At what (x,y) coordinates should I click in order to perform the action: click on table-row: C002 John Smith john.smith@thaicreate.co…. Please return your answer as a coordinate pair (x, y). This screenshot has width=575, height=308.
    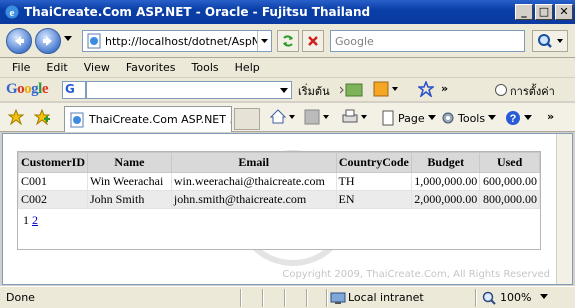
    Looking at the image, I should click on (279, 199).